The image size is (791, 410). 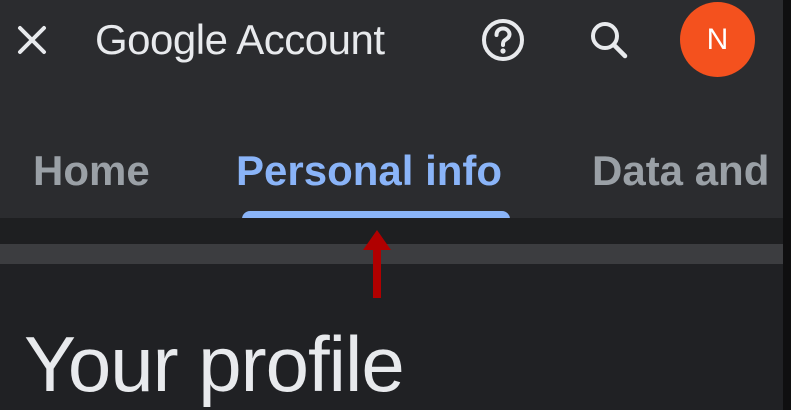 I want to click on page-heading: Your profile, so click(x=214, y=364).